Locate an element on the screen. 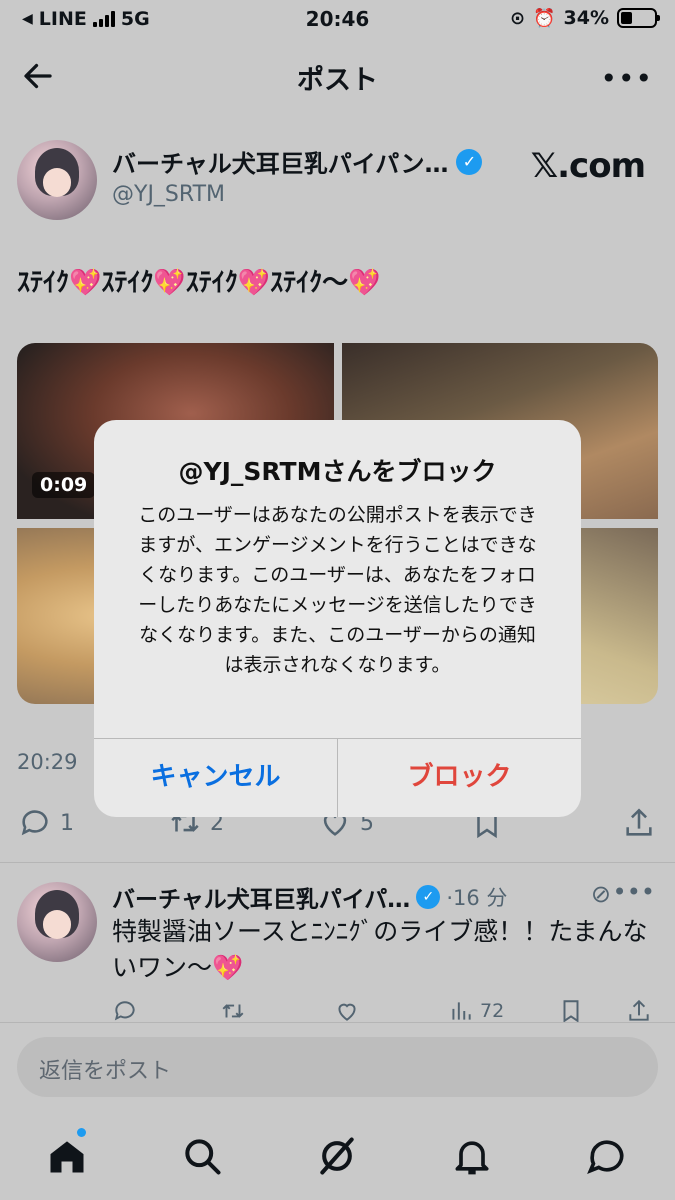 The width and height of the screenshot is (675, 1200). share-button is located at coordinates (639, 823).